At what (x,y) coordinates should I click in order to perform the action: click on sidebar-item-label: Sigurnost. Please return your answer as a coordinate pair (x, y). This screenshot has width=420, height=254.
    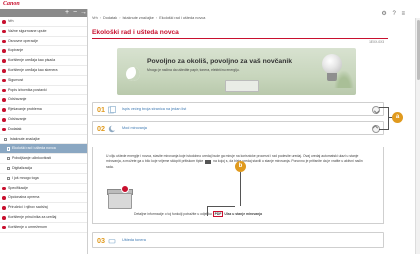
    Looking at the image, I should click on (16, 79).